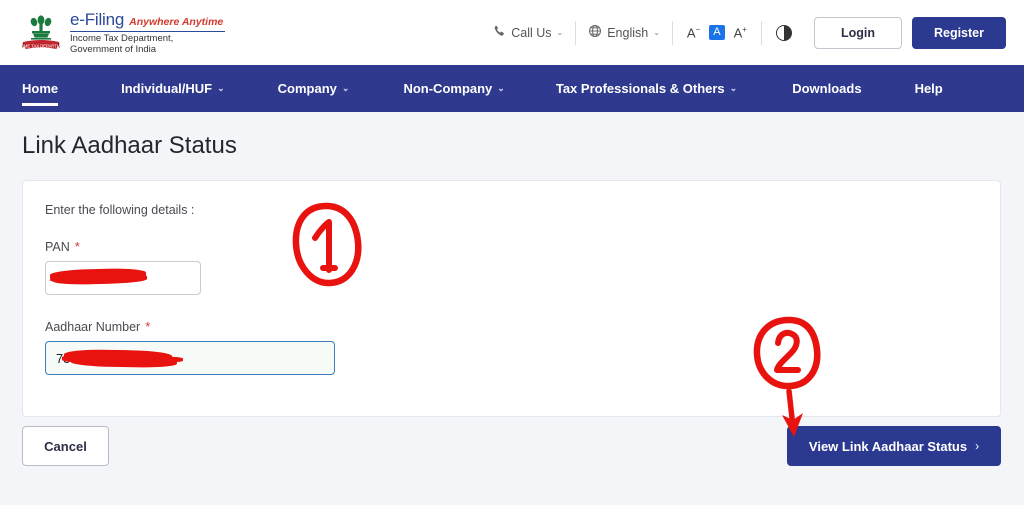  I want to click on view-link-aadhaar-status-button: View Link Aadhaar Status ›, so click(894, 446).